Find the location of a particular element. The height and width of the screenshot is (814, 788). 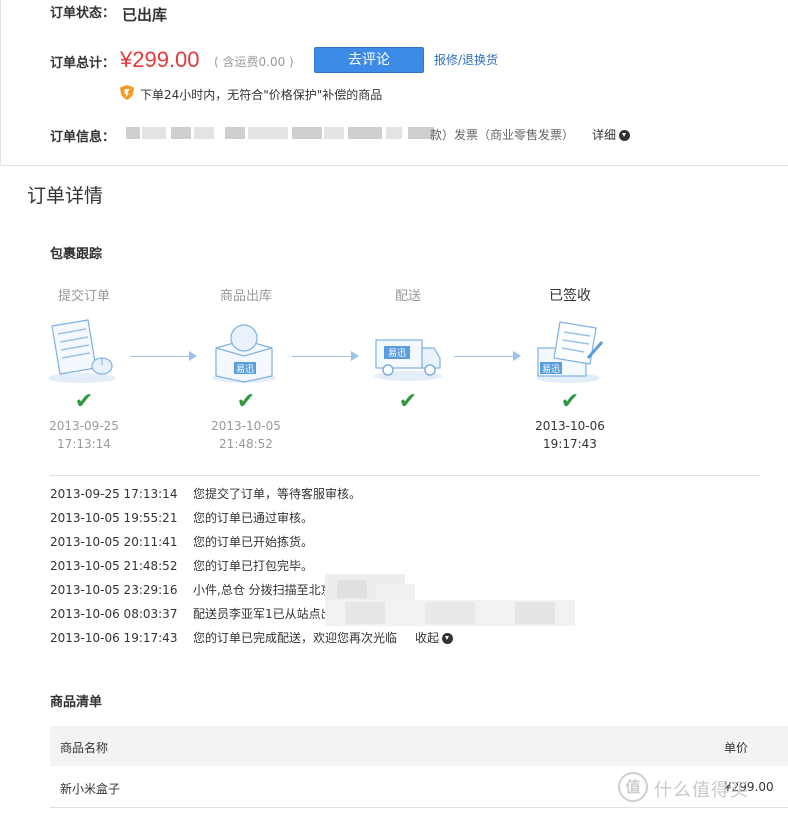

step-date: 2013-09-25 is located at coordinates (84, 426).